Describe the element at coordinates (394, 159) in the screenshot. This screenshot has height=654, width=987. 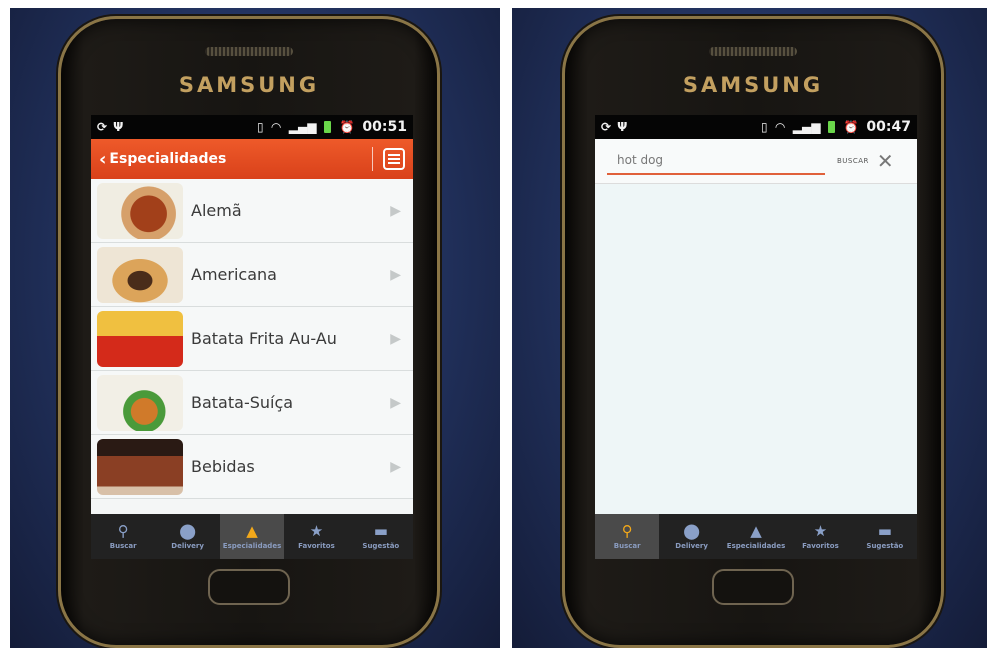
I see `list-menu-icon` at that location.